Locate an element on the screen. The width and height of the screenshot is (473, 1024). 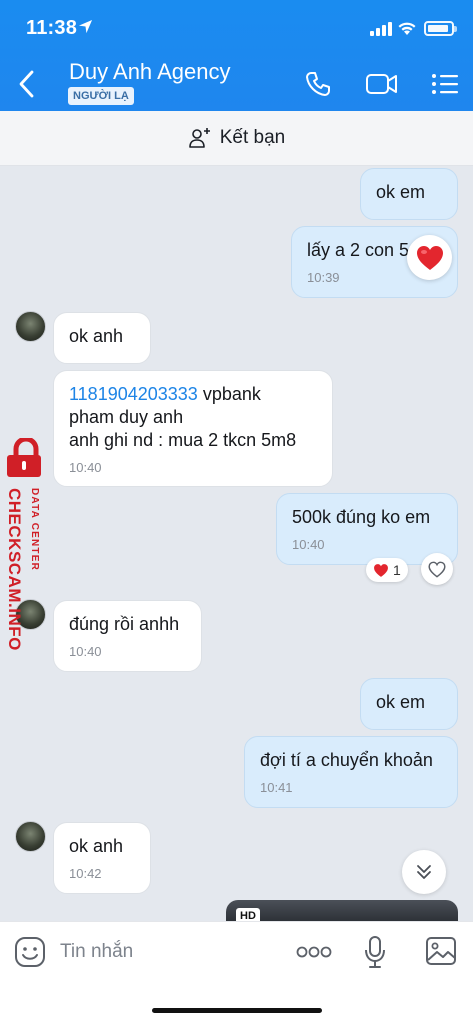
message-bubble-incoming: ok anh is located at coordinates (102, 338).